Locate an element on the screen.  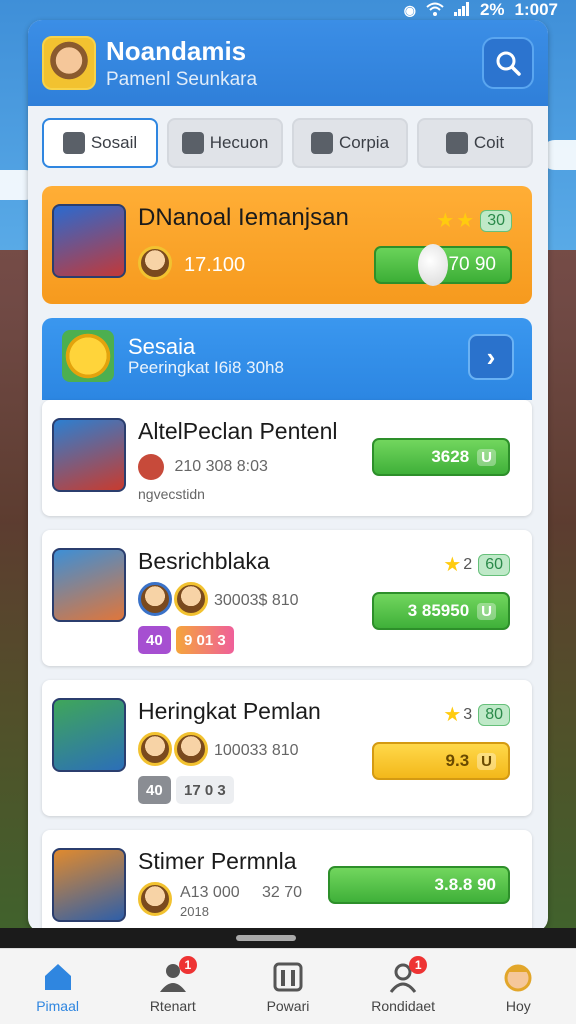
tab-sosail: Sosail is located at coordinates (100, 143).